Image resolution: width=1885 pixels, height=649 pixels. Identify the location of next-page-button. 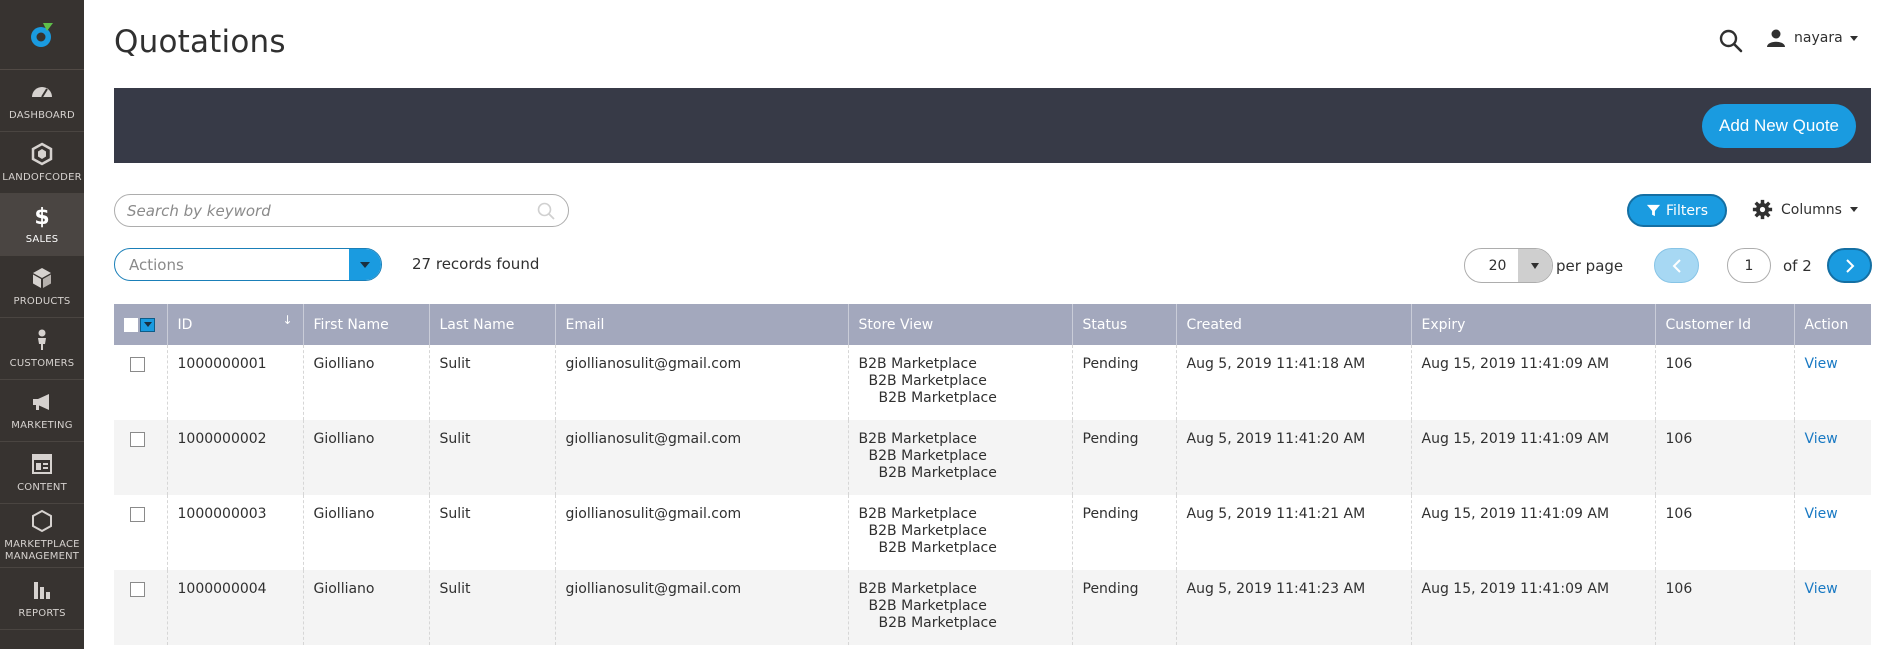
(1849, 265).